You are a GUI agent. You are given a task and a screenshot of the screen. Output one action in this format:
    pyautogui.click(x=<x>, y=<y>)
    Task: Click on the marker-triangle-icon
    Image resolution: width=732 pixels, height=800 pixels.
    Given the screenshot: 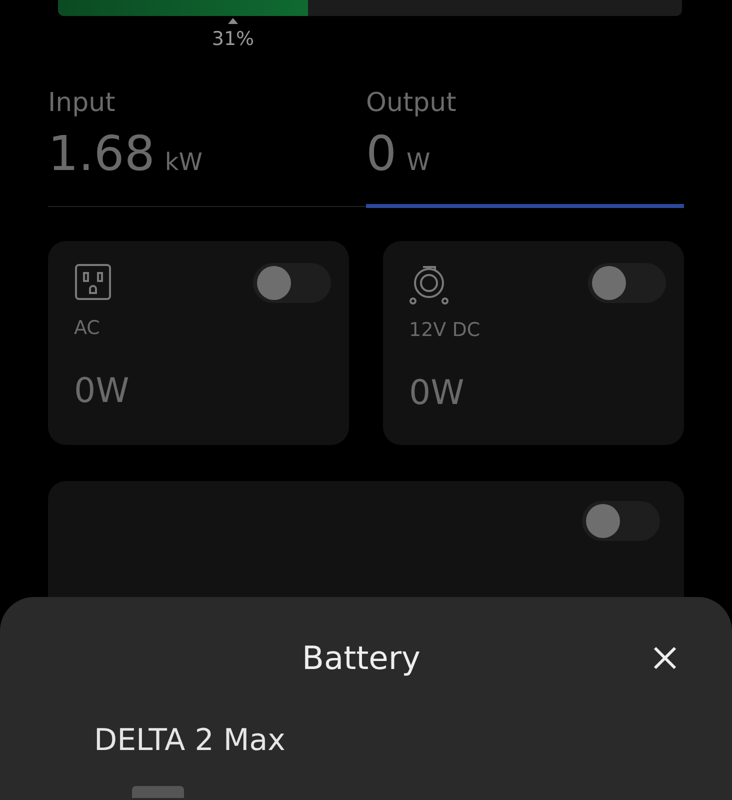 What is the action you would take?
    pyautogui.click(x=233, y=21)
    